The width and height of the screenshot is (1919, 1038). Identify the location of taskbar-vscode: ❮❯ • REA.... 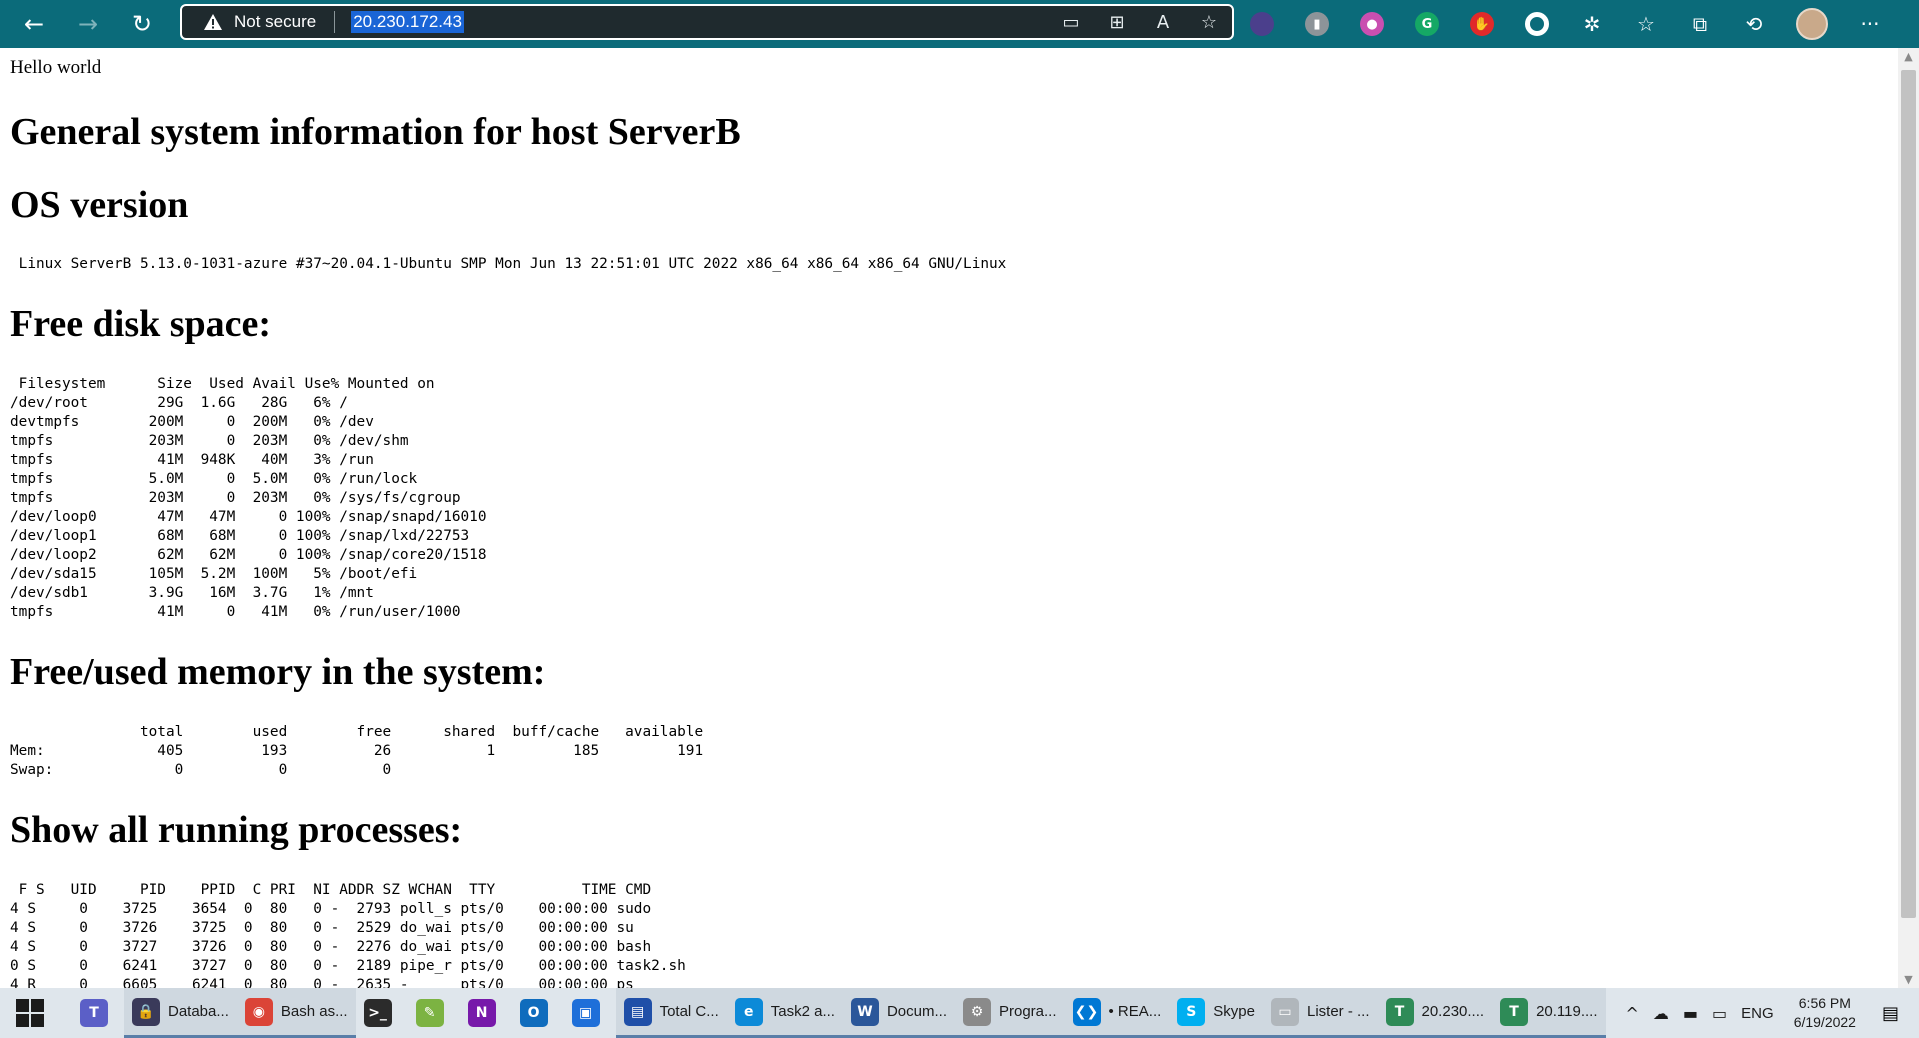
(1117, 1013).